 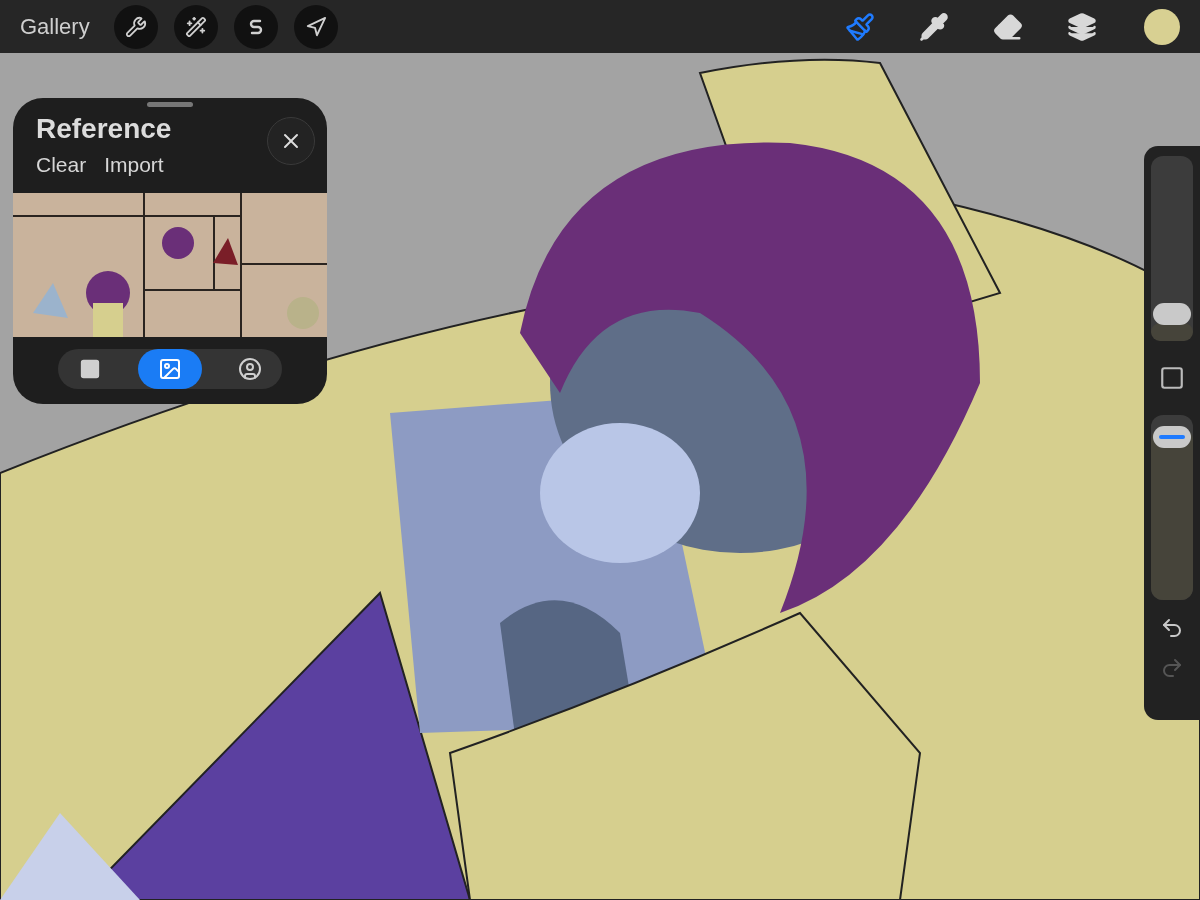 What do you see at coordinates (55, 26) in the screenshot?
I see `gallery-button: Gallery` at bounding box center [55, 26].